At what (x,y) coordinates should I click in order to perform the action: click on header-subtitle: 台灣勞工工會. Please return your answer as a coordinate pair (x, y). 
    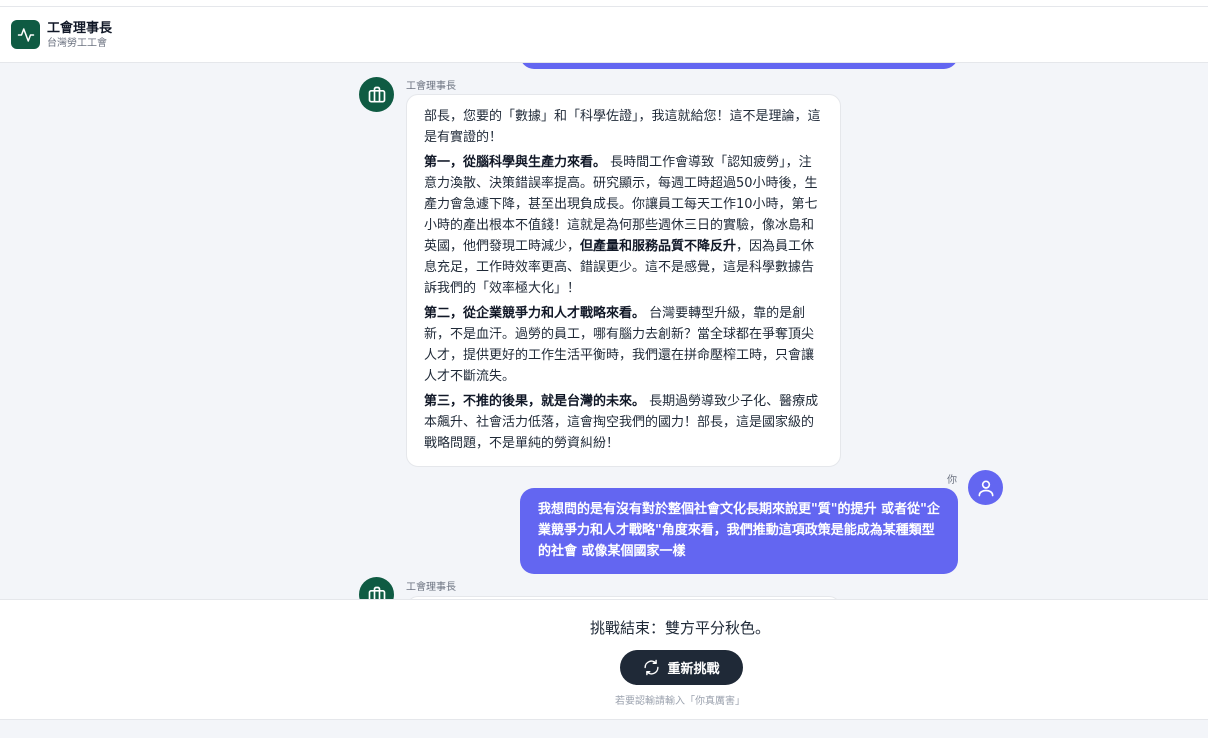
    Looking at the image, I should click on (77, 43).